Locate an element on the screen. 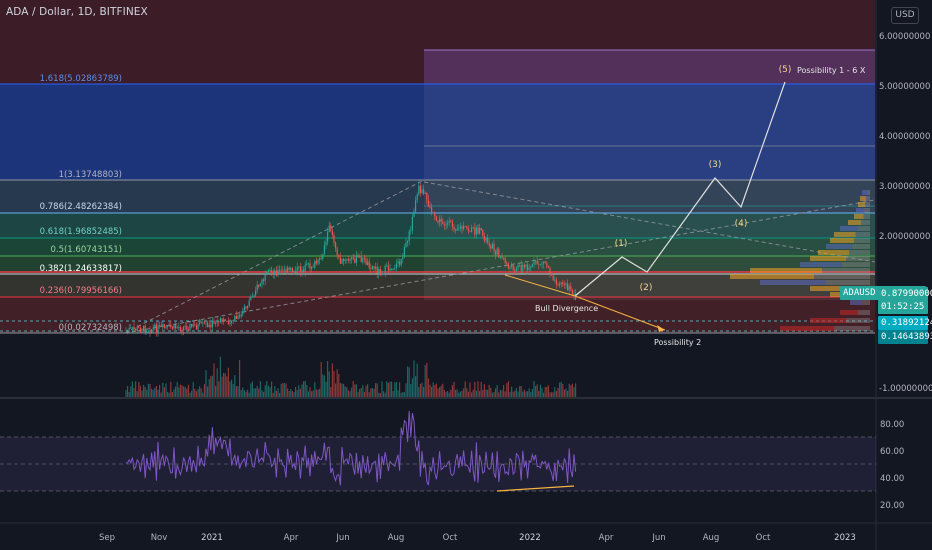 The width and height of the screenshot is (932, 550). symbol-title: ADA / Dollar, 1D, BITFINEX is located at coordinates (77, 12).